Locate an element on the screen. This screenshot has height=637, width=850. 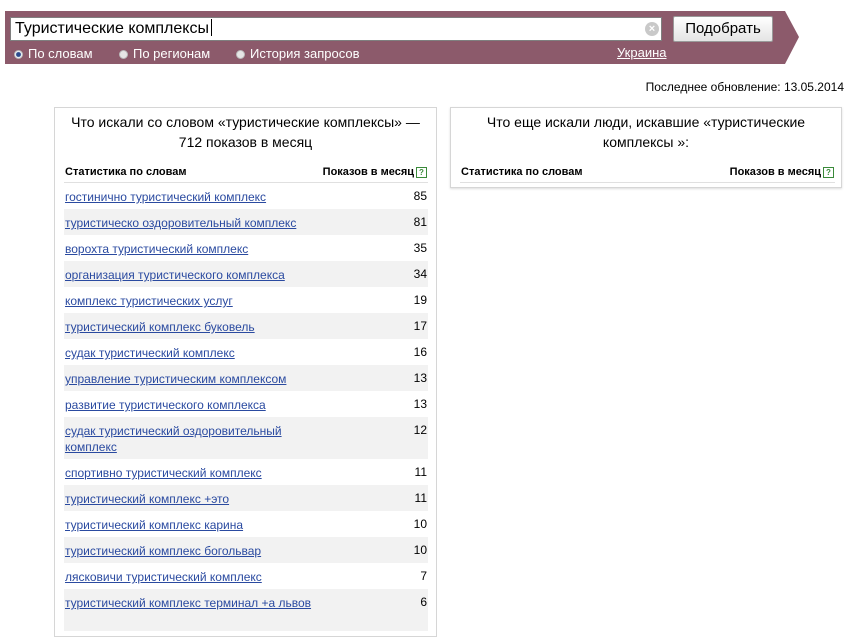
keyword-link: гостинично туристический комплекс is located at coordinates (190, 197).